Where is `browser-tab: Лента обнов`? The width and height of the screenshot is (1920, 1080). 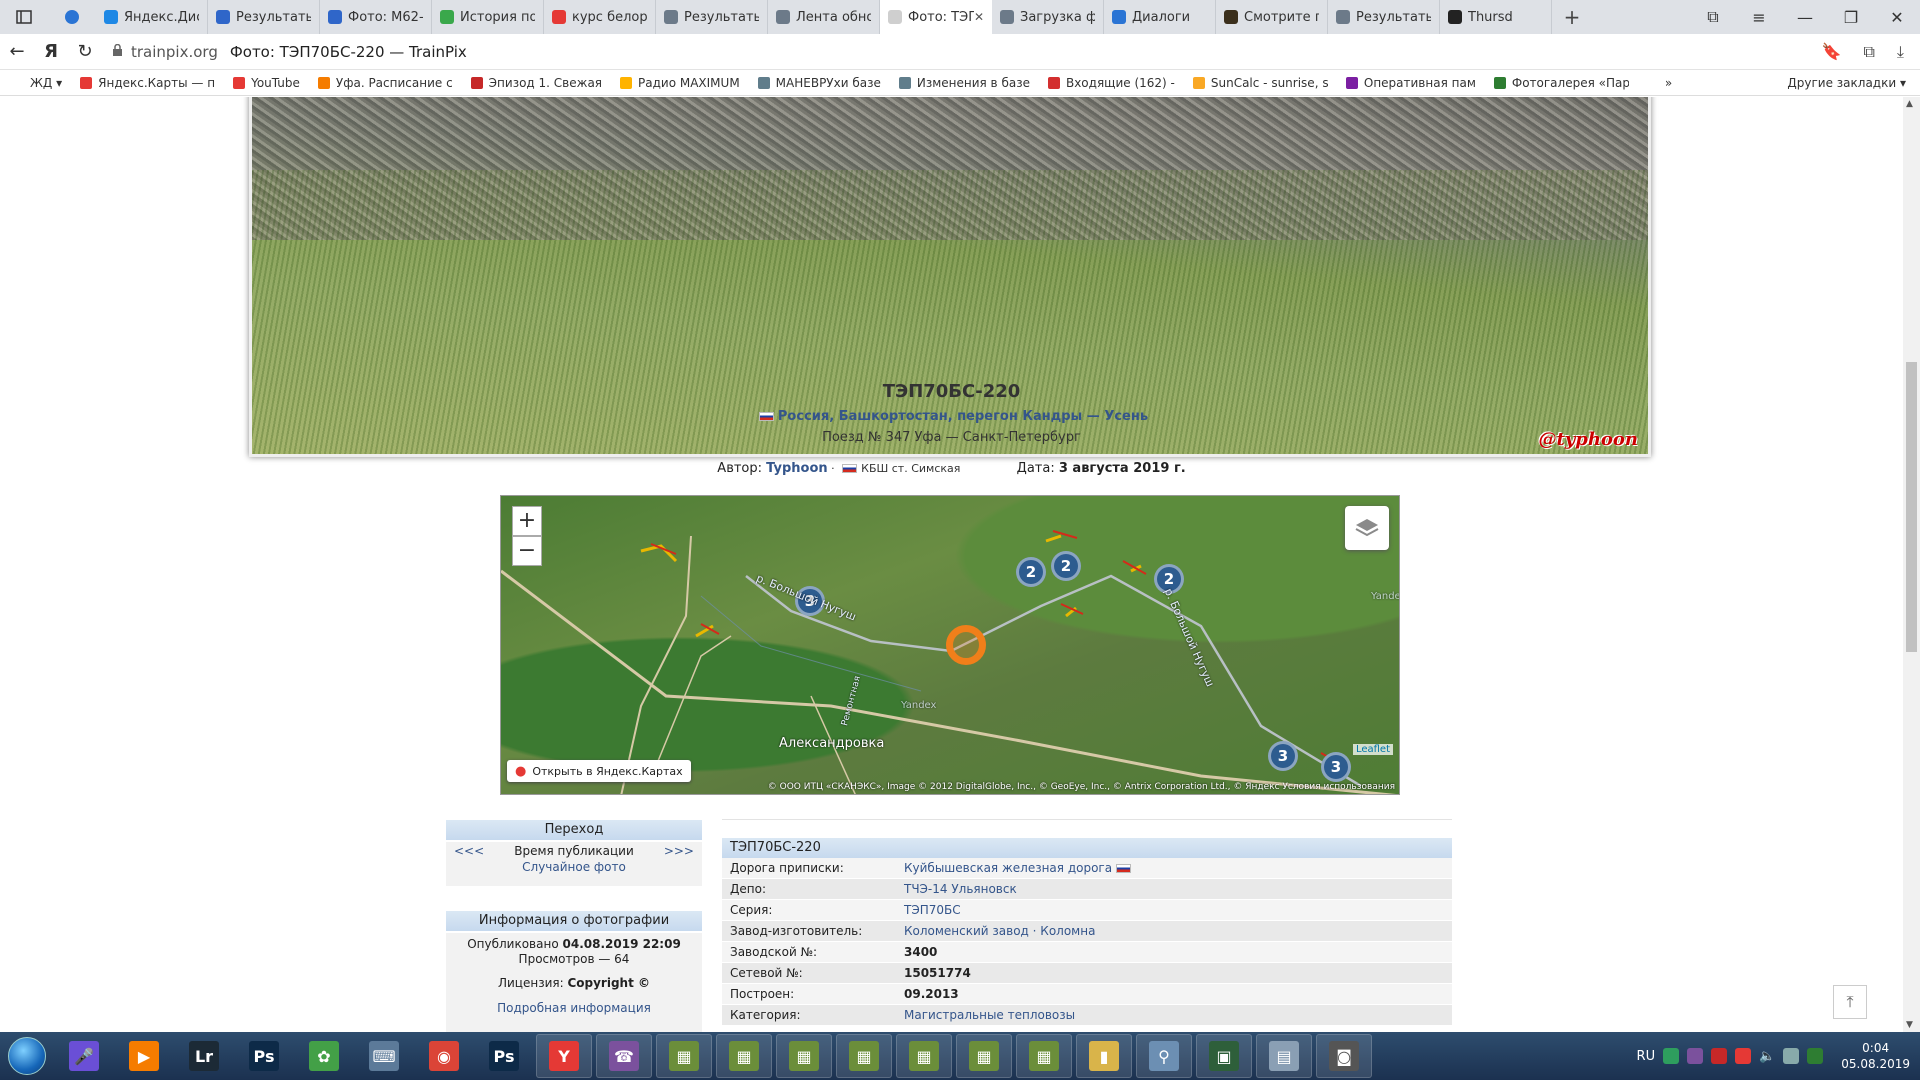 browser-tab: Лента обнов is located at coordinates (824, 17).